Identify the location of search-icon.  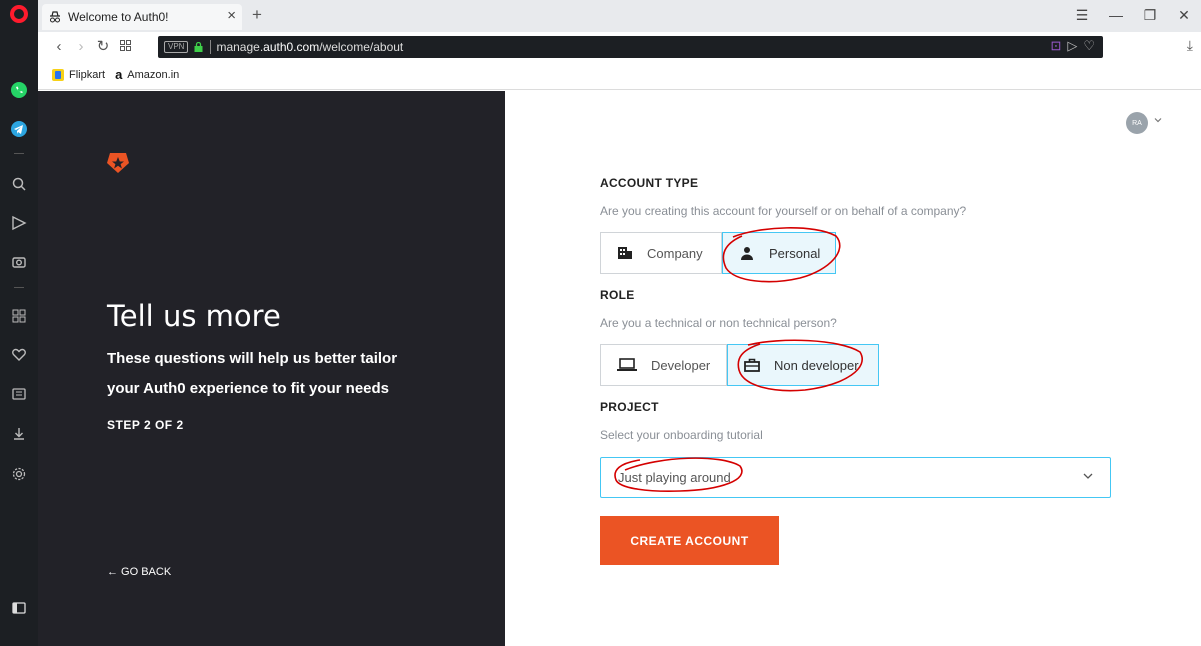
(19, 184).